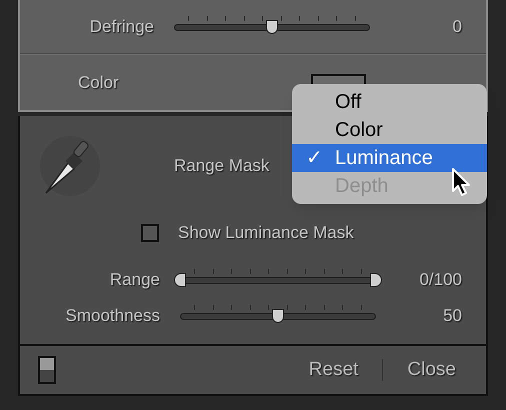 The image size is (506, 410). What do you see at coordinates (389, 130) in the screenshot?
I see `menu-item: Color` at bounding box center [389, 130].